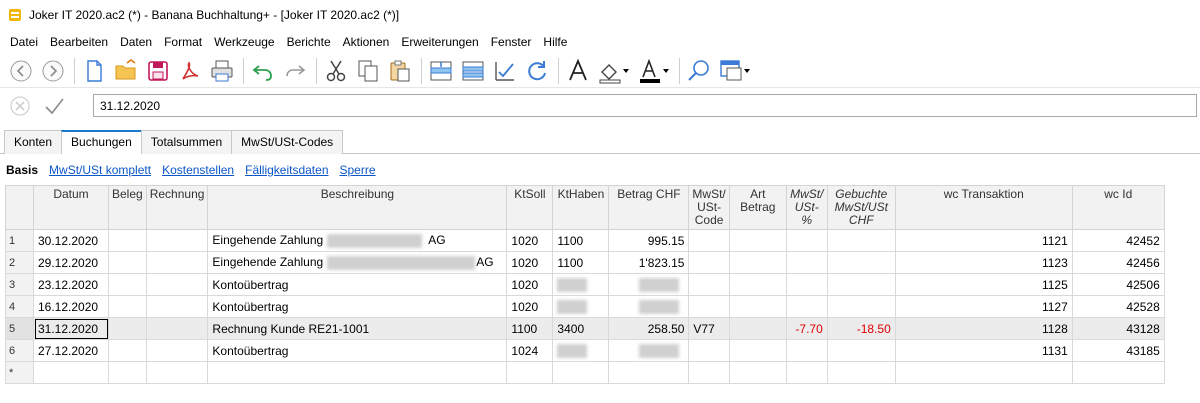 Image resolution: width=1200 pixels, height=403 pixels. I want to click on menu-datei: Datei, so click(24, 42).